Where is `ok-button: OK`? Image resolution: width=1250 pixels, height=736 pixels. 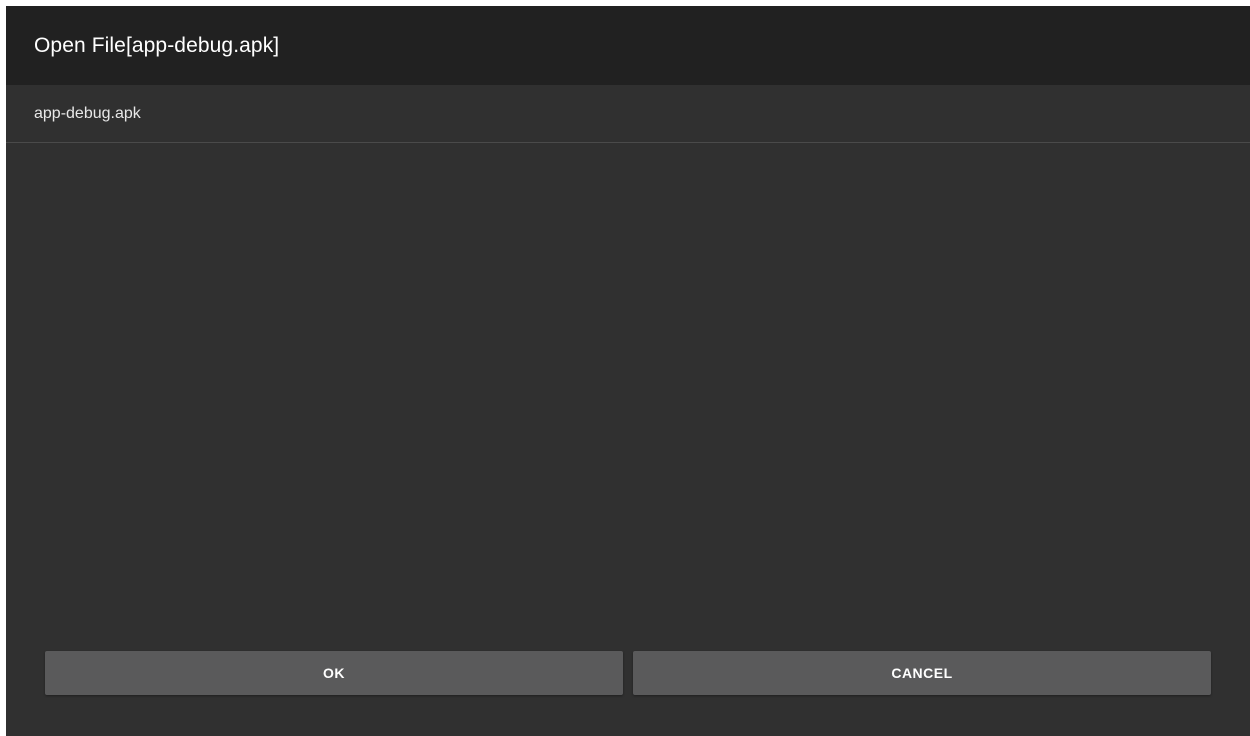
ok-button: OK is located at coordinates (334, 673).